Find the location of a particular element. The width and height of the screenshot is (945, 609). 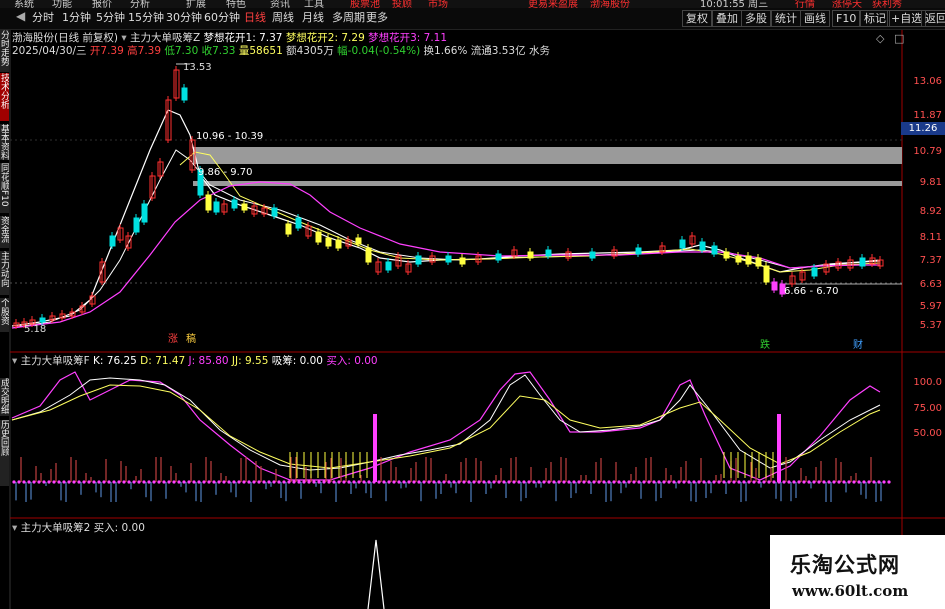

quote-change: 幅-0.04(-0.54%) is located at coordinates (379, 51).